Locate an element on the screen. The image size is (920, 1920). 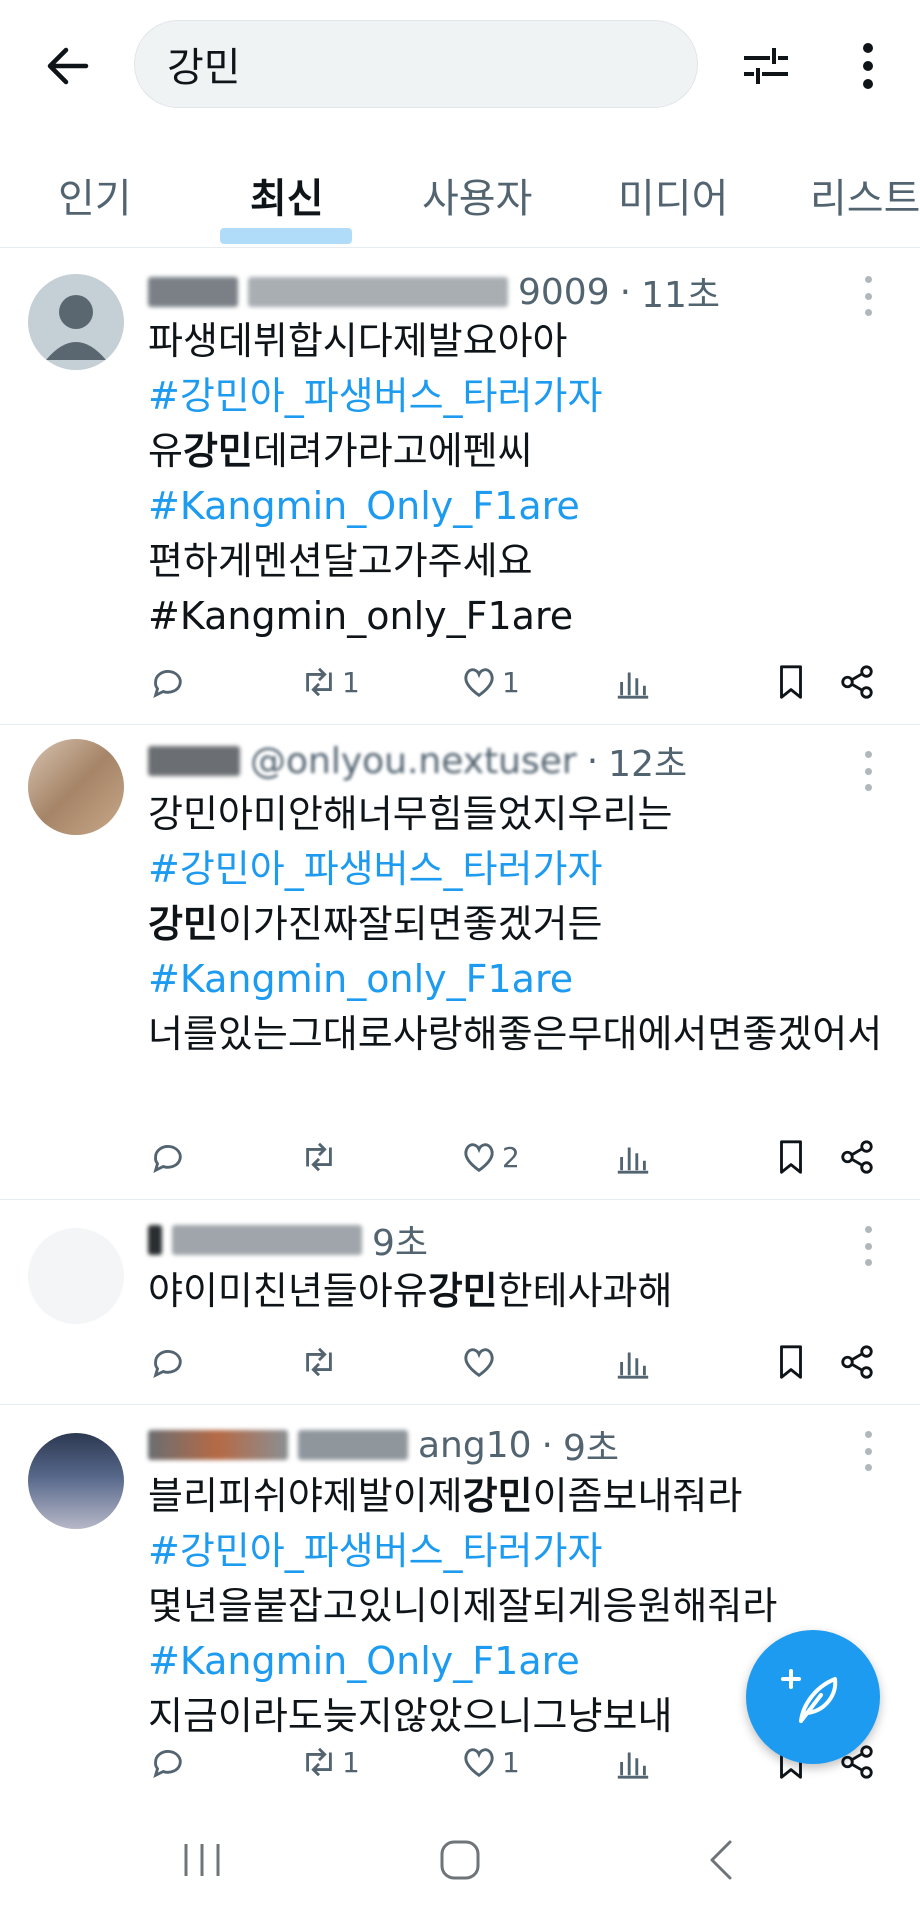
tweet-header: ang10 · 9초 is located at coordinates (383, 1446).